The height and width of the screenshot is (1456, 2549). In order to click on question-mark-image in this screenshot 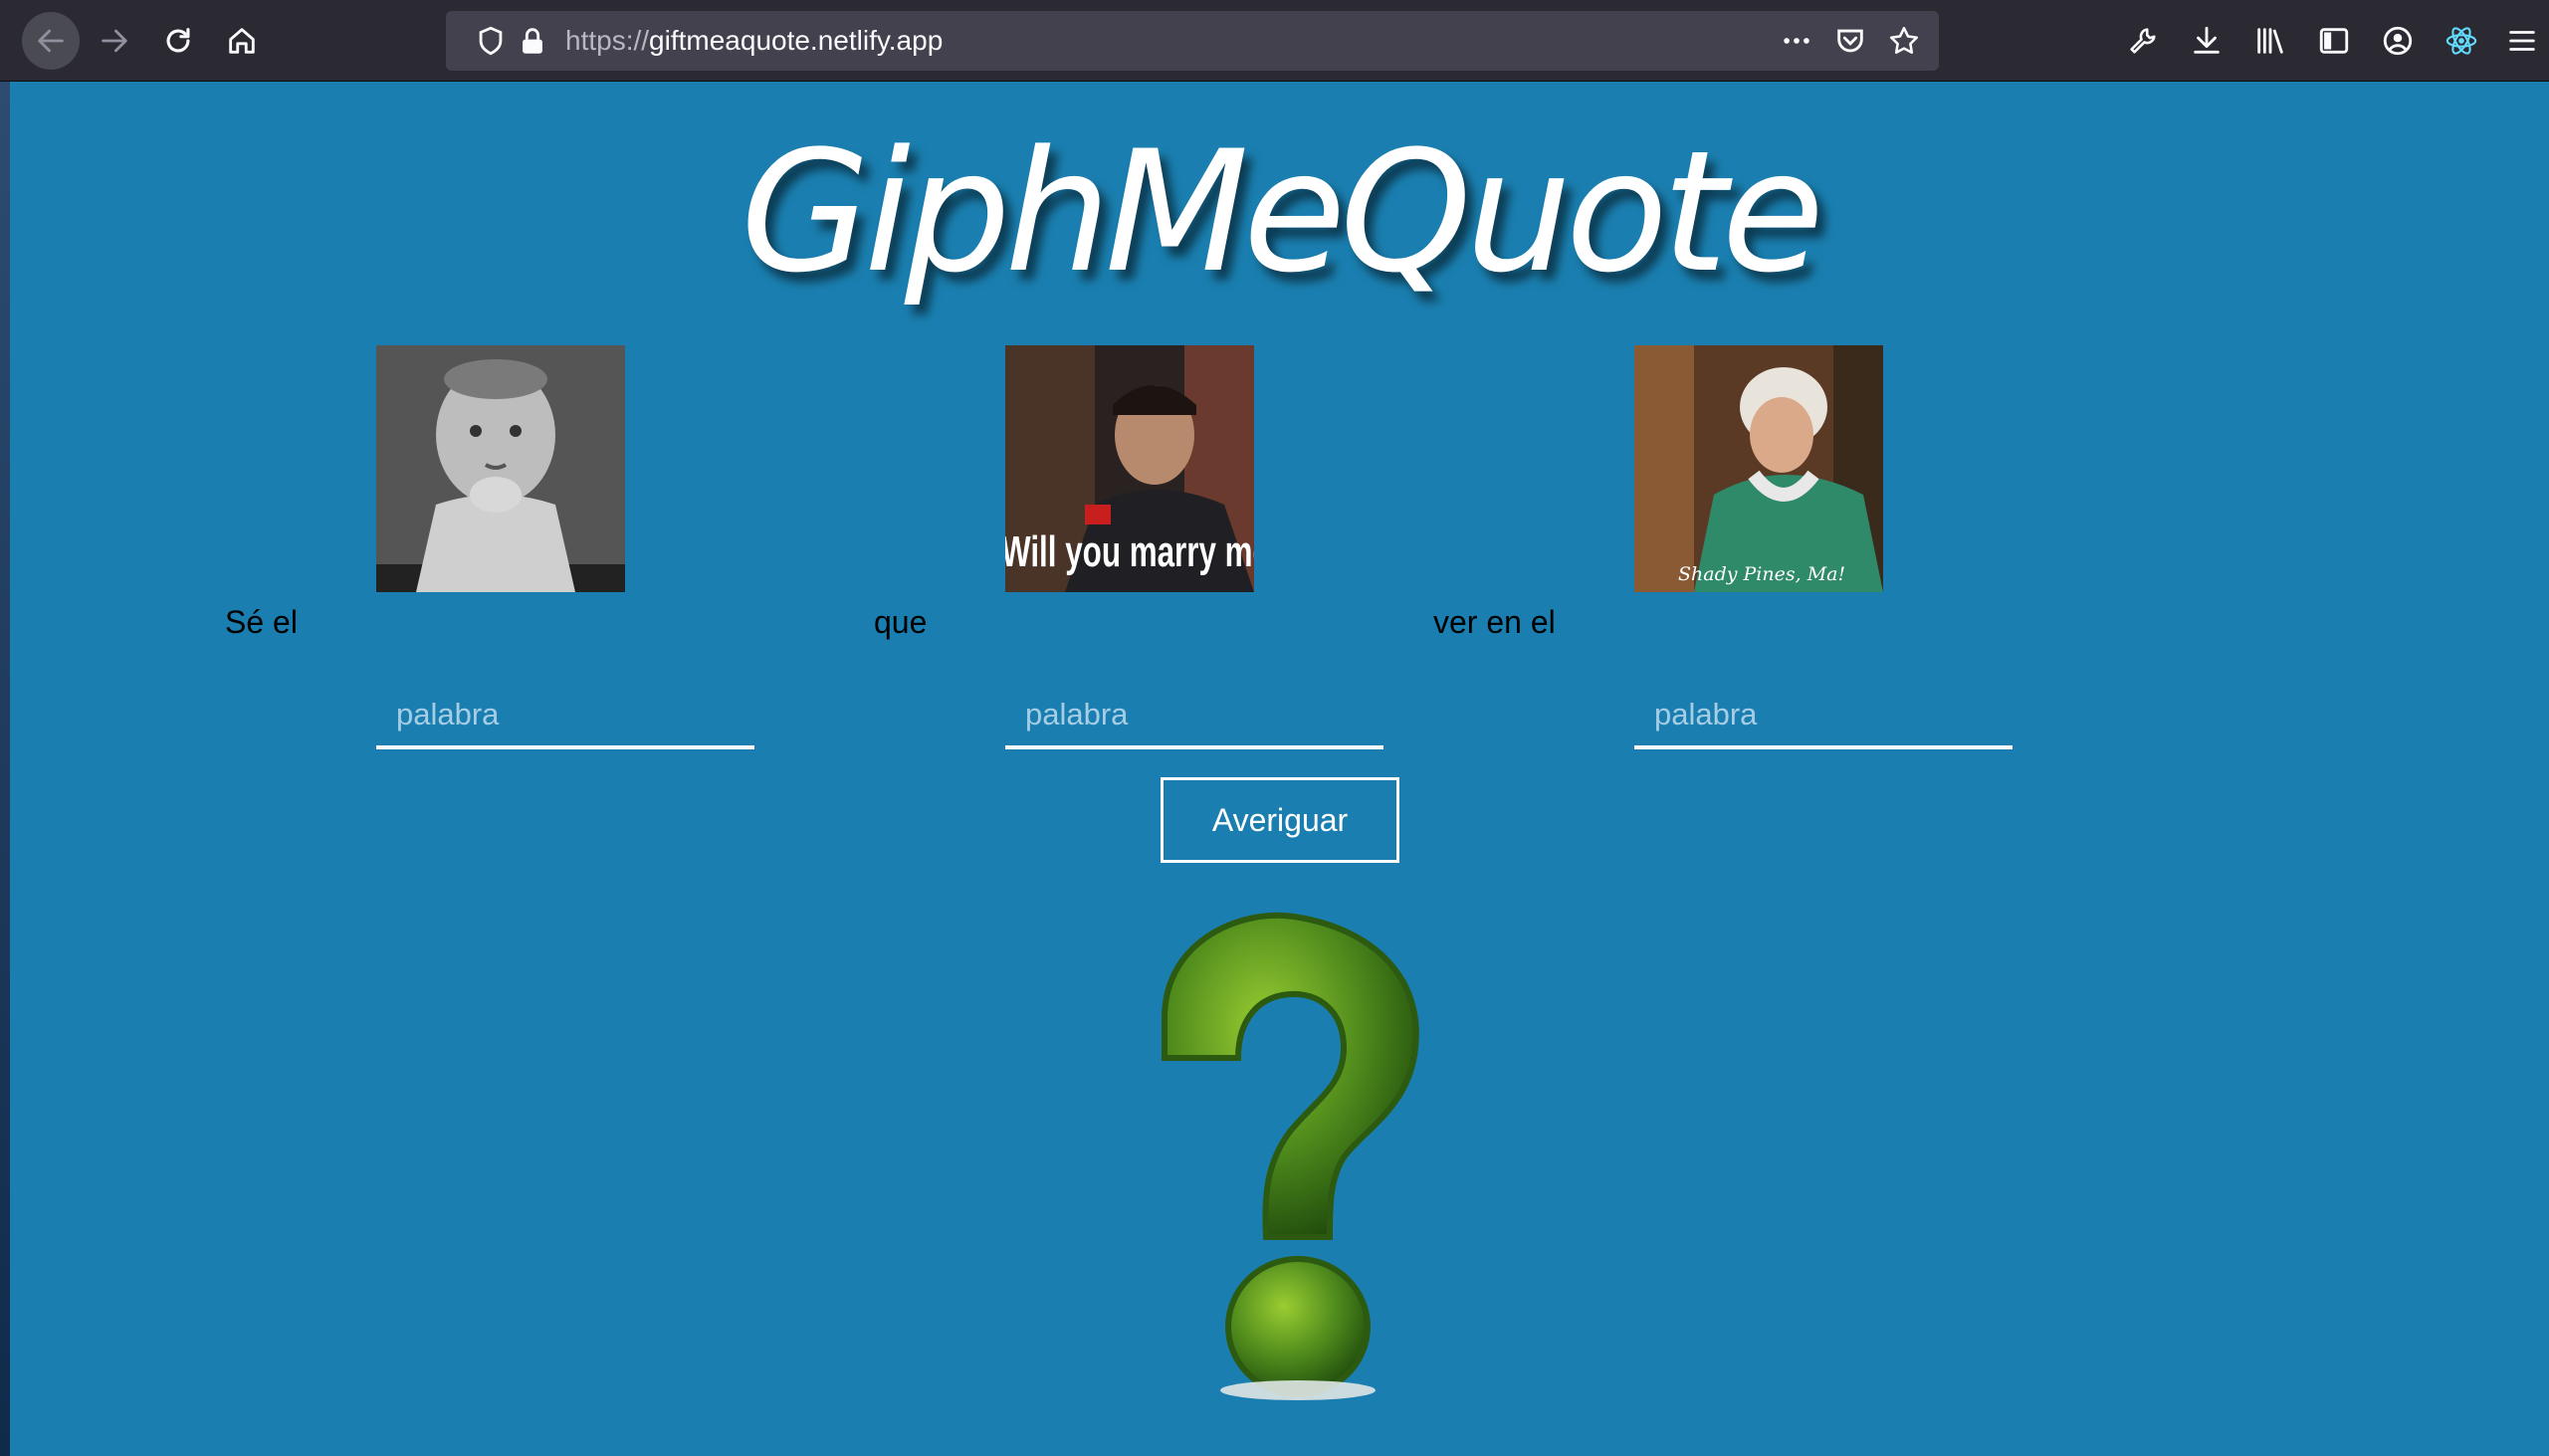, I will do `click(1284, 1157)`.